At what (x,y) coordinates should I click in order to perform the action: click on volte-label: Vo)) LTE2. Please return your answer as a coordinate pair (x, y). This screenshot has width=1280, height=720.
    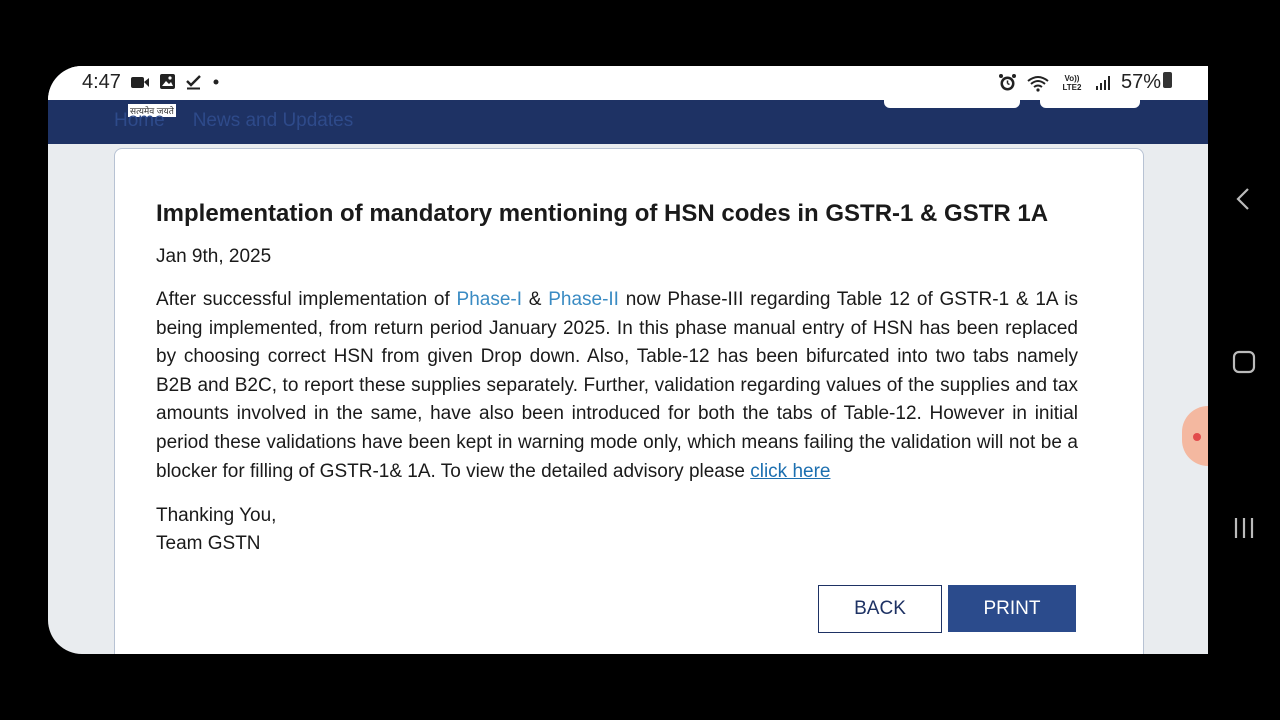
    Looking at the image, I should click on (1072, 82).